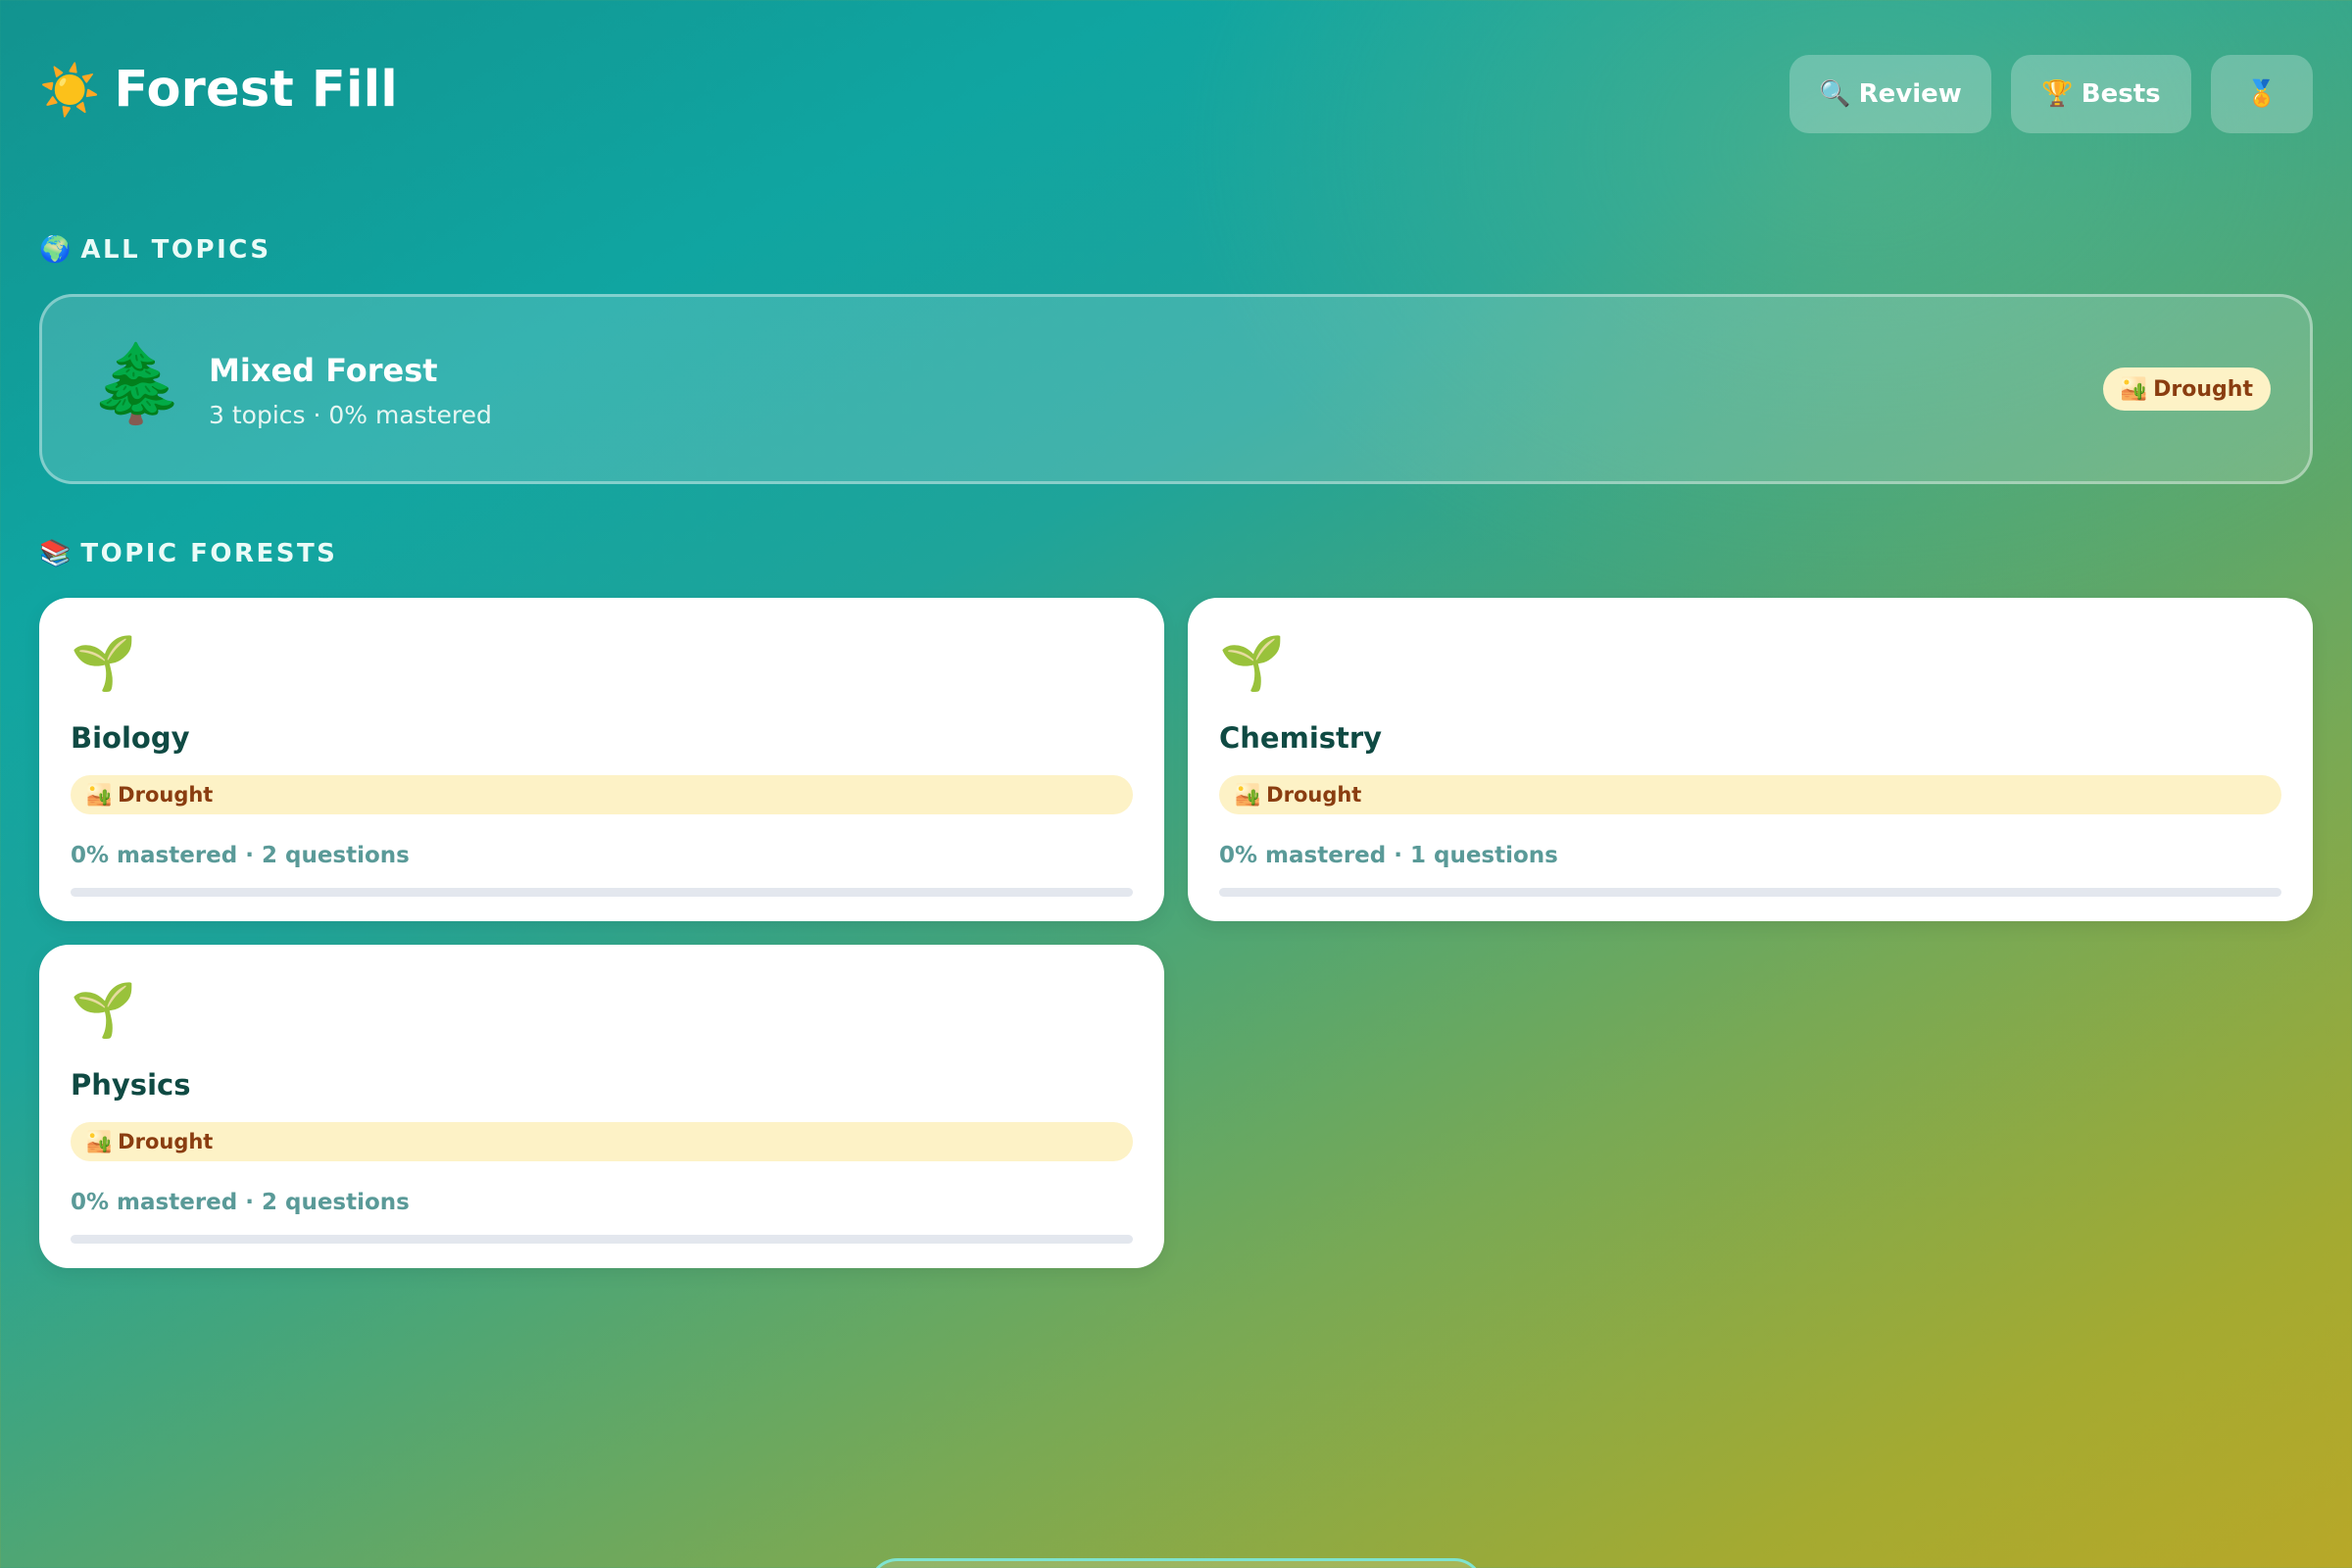 The height and width of the screenshot is (1568, 2352). Describe the element at coordinates (130, 738) in the screenshot. I see `topic-name: Biology` at that location.